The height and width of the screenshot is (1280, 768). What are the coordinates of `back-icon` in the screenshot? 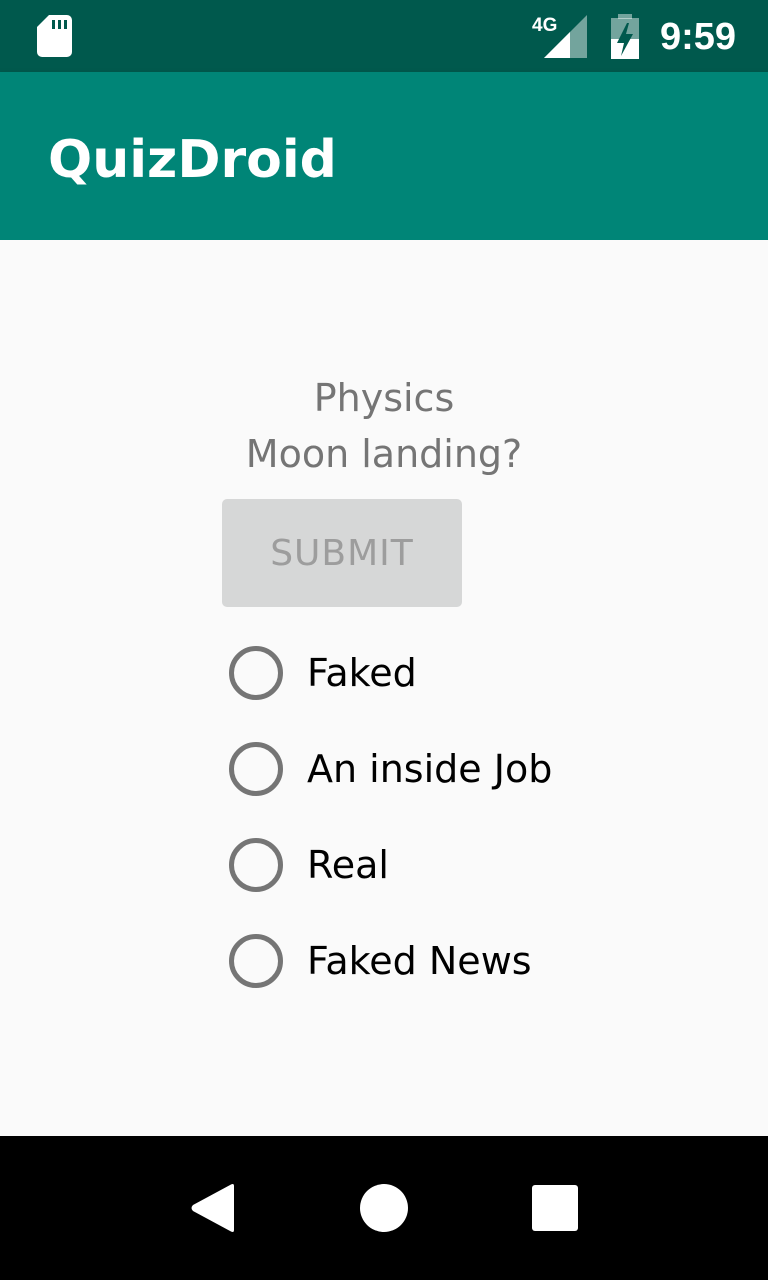 It's located at (213, 1208).